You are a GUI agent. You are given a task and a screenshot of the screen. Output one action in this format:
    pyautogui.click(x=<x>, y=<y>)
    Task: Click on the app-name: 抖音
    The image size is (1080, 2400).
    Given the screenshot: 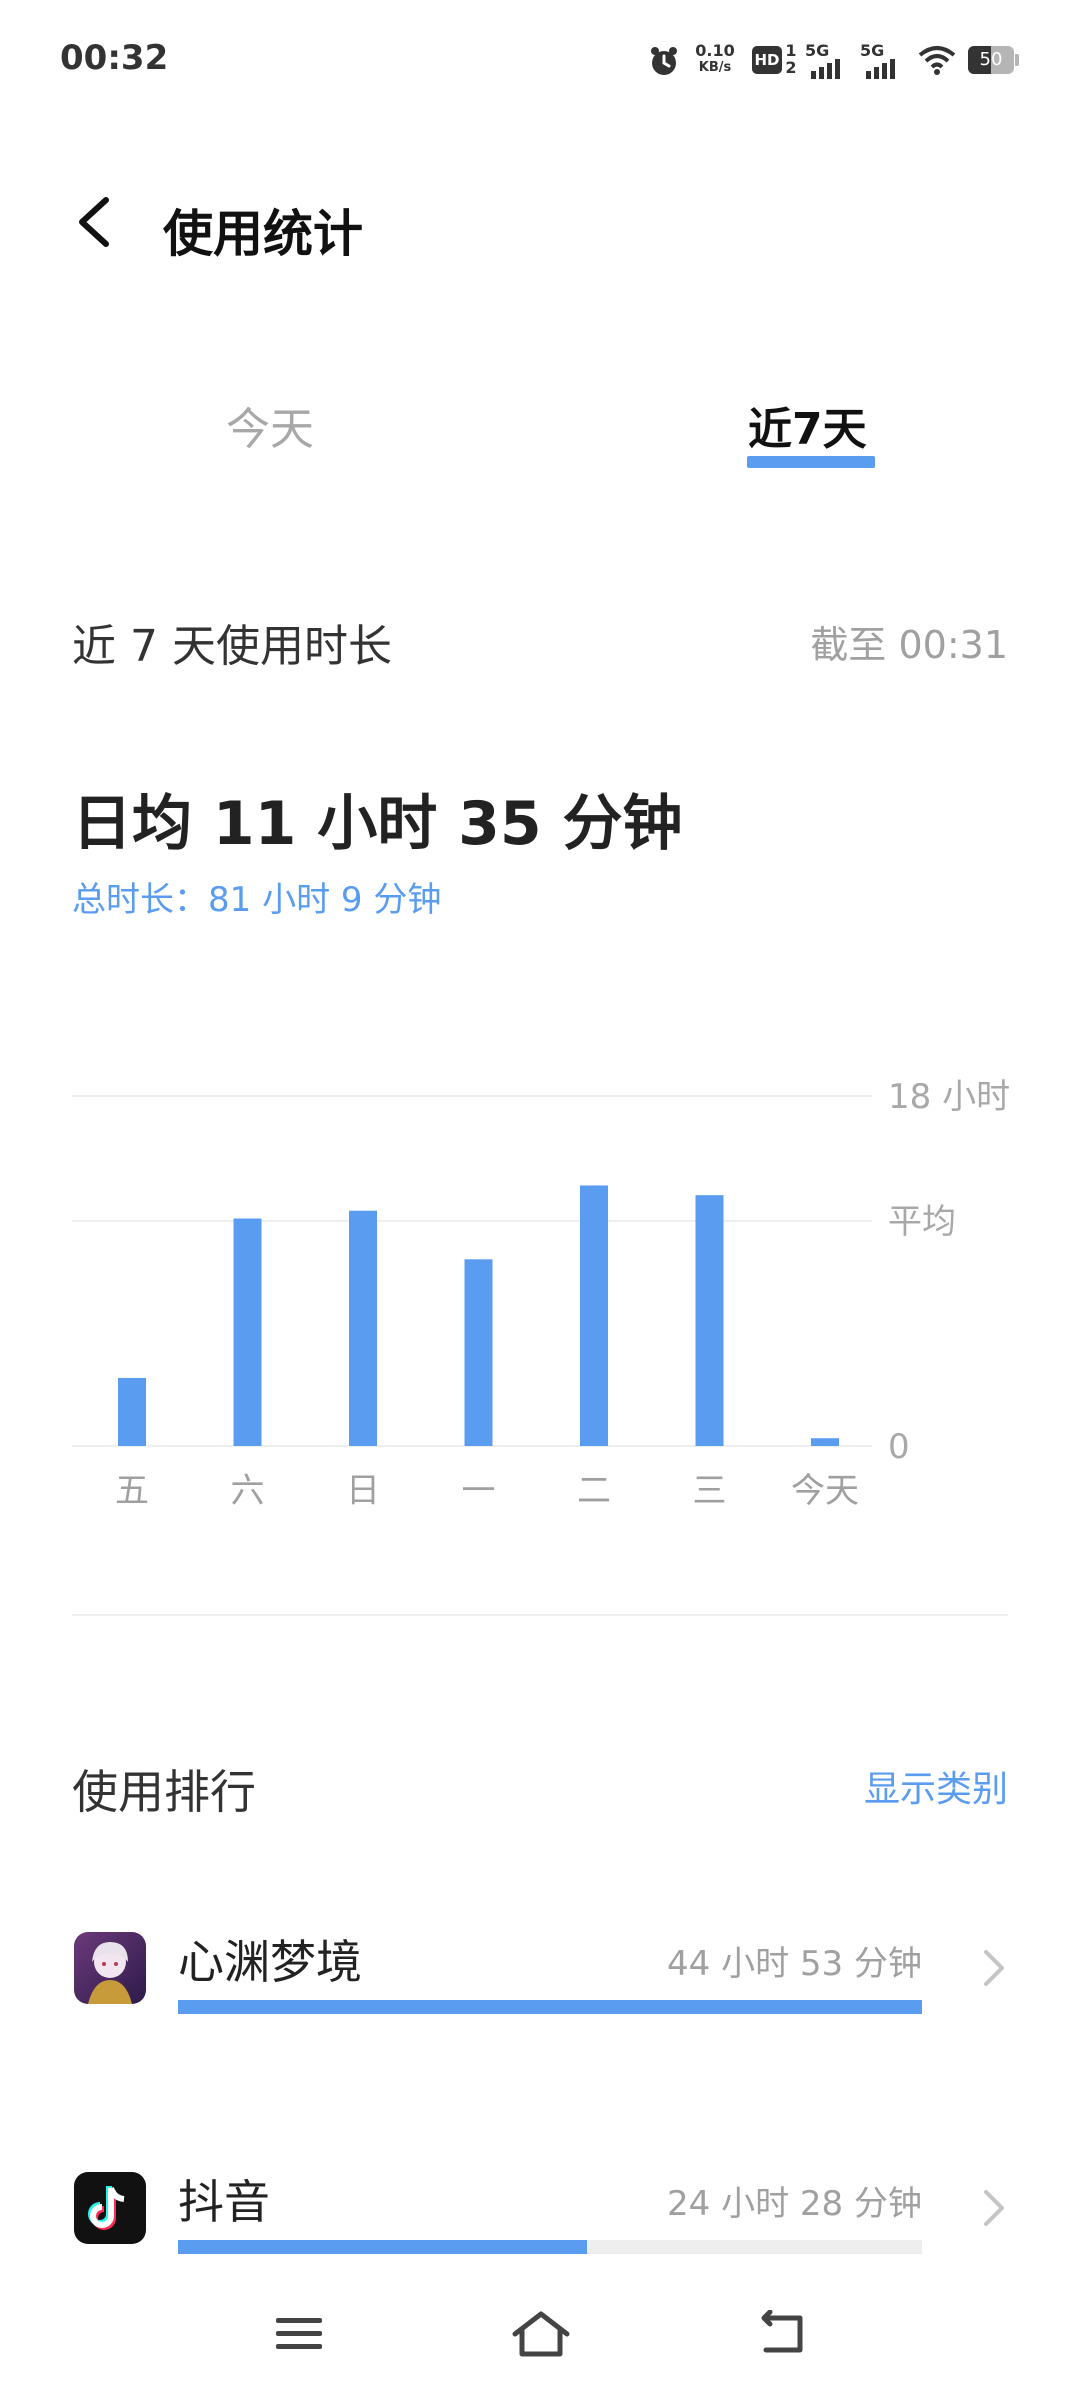 What is the action you would take?
    pyautogui.click(x=224, y=2202)
    